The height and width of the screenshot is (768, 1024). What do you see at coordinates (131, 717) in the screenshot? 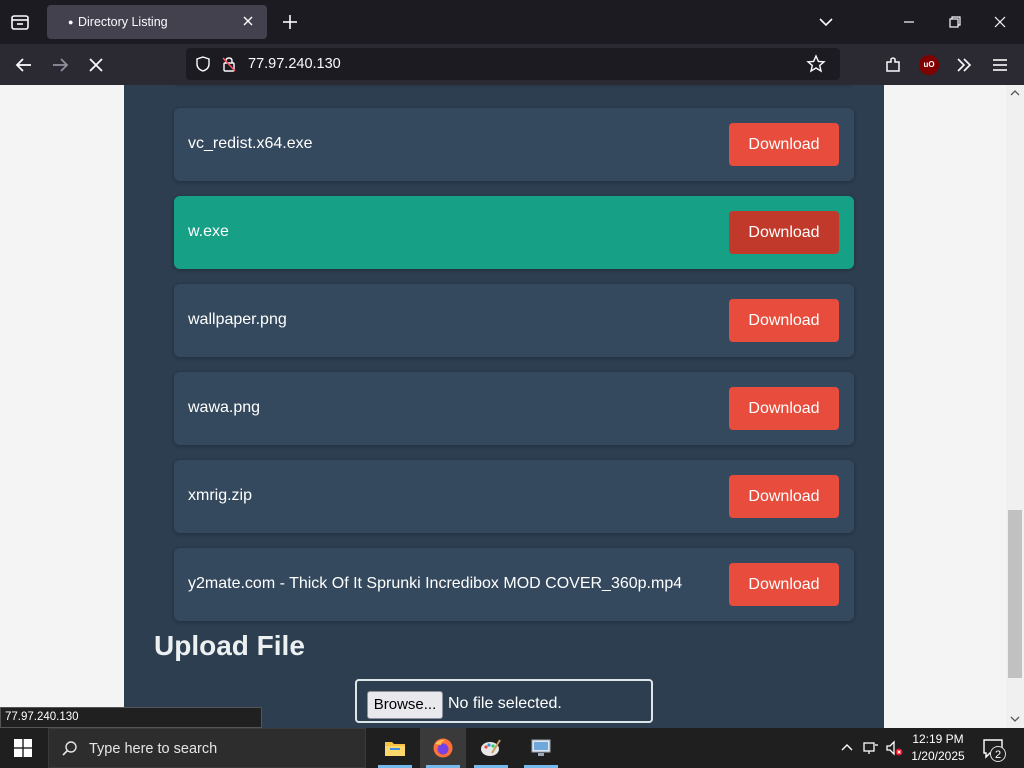
I see `status-url-tooltip: 77.97.240.130` at bounding box center [131, 717].